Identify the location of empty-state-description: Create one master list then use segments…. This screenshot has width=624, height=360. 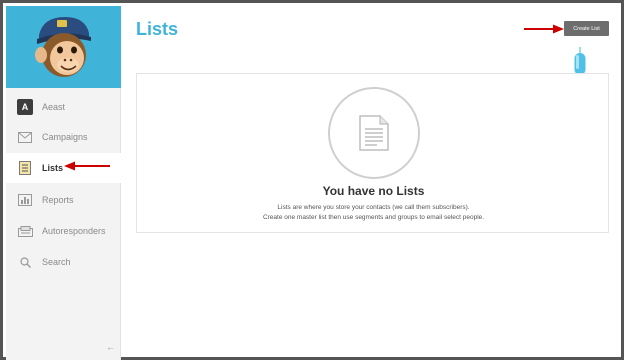
(373, 217).